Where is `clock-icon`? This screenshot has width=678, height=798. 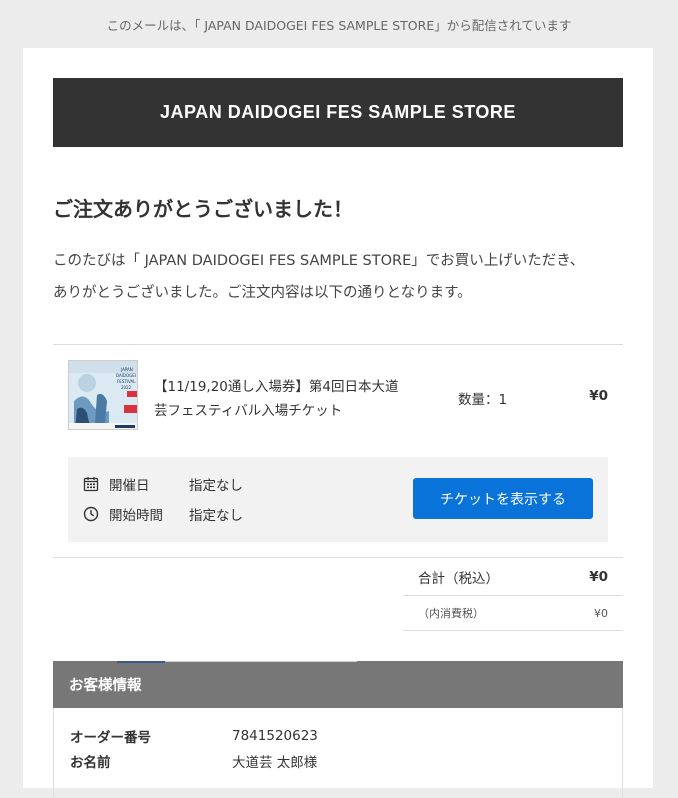 clock-icon is located at coordinates (91, 514).